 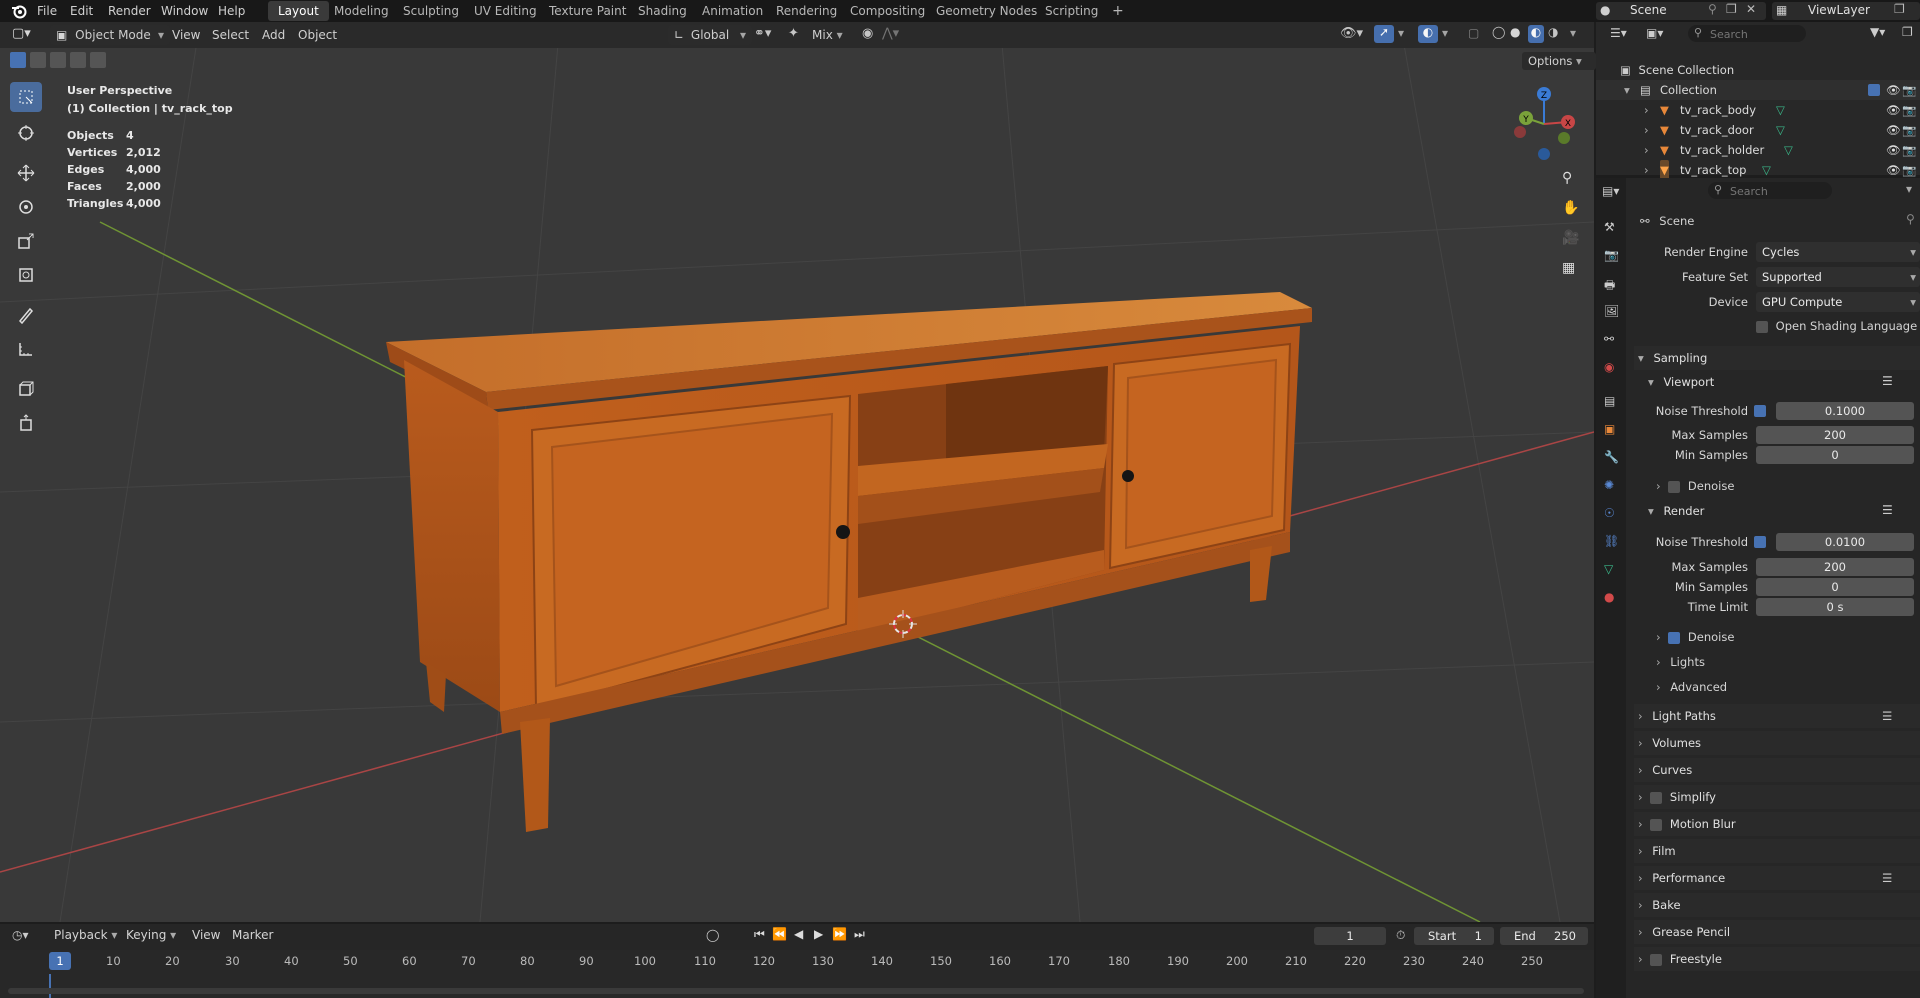 I want to click on motion-blur-panel-header: › Motion Blur, so click(x=1777, y=824).